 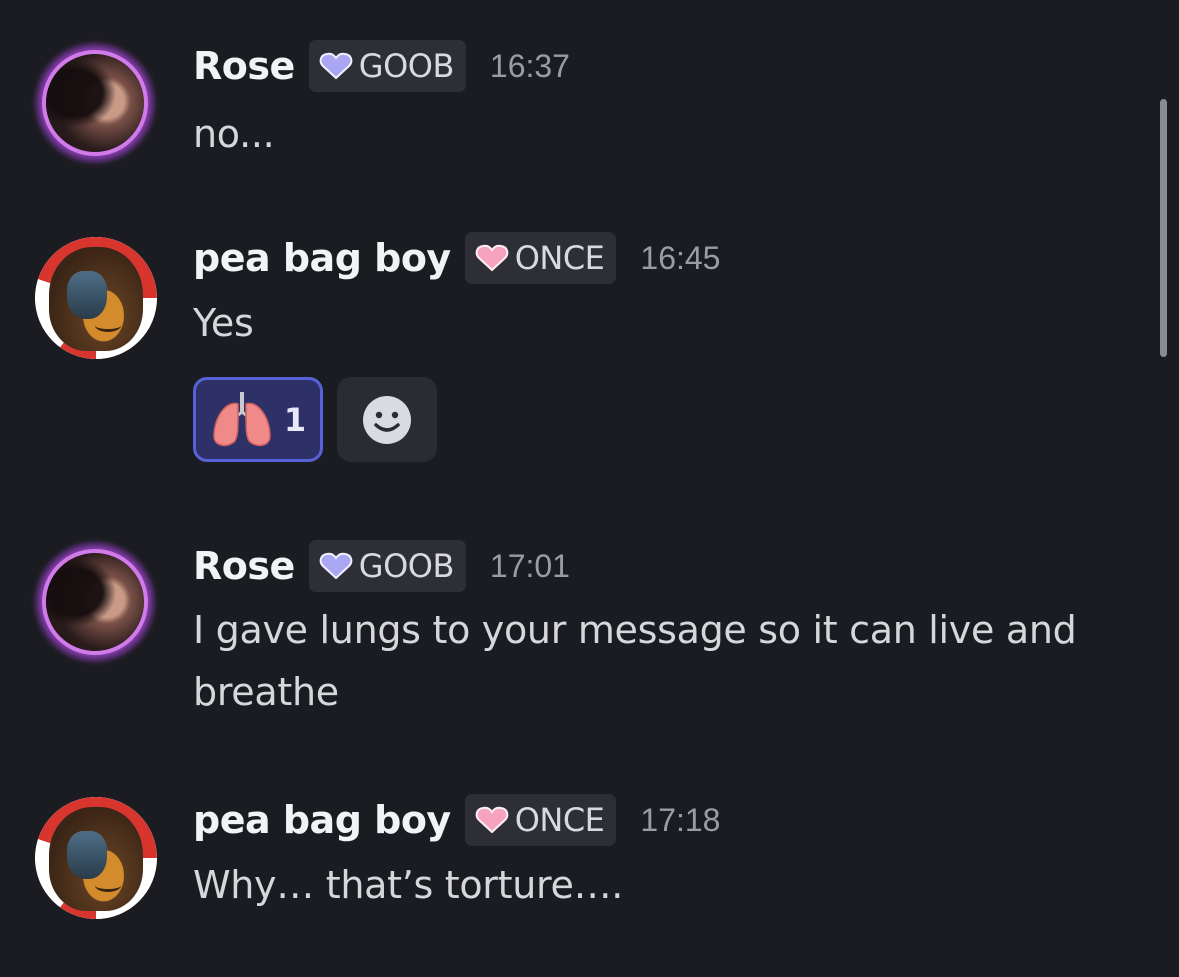 I want to click on timestamp: 16:37, so click(x=529, y=65).